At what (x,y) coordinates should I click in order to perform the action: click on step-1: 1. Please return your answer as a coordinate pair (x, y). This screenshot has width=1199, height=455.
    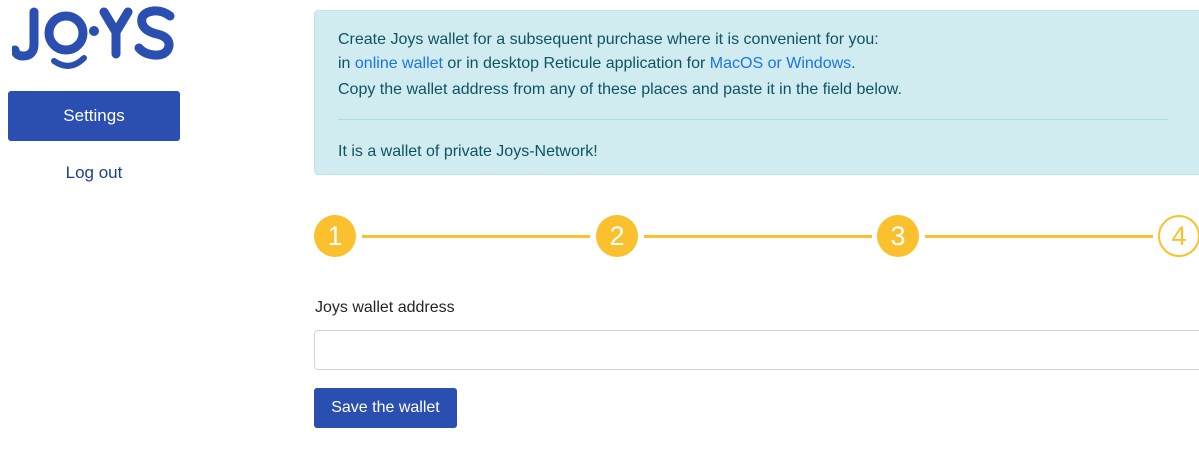
    Looking at the image, I should click on (335, 236).